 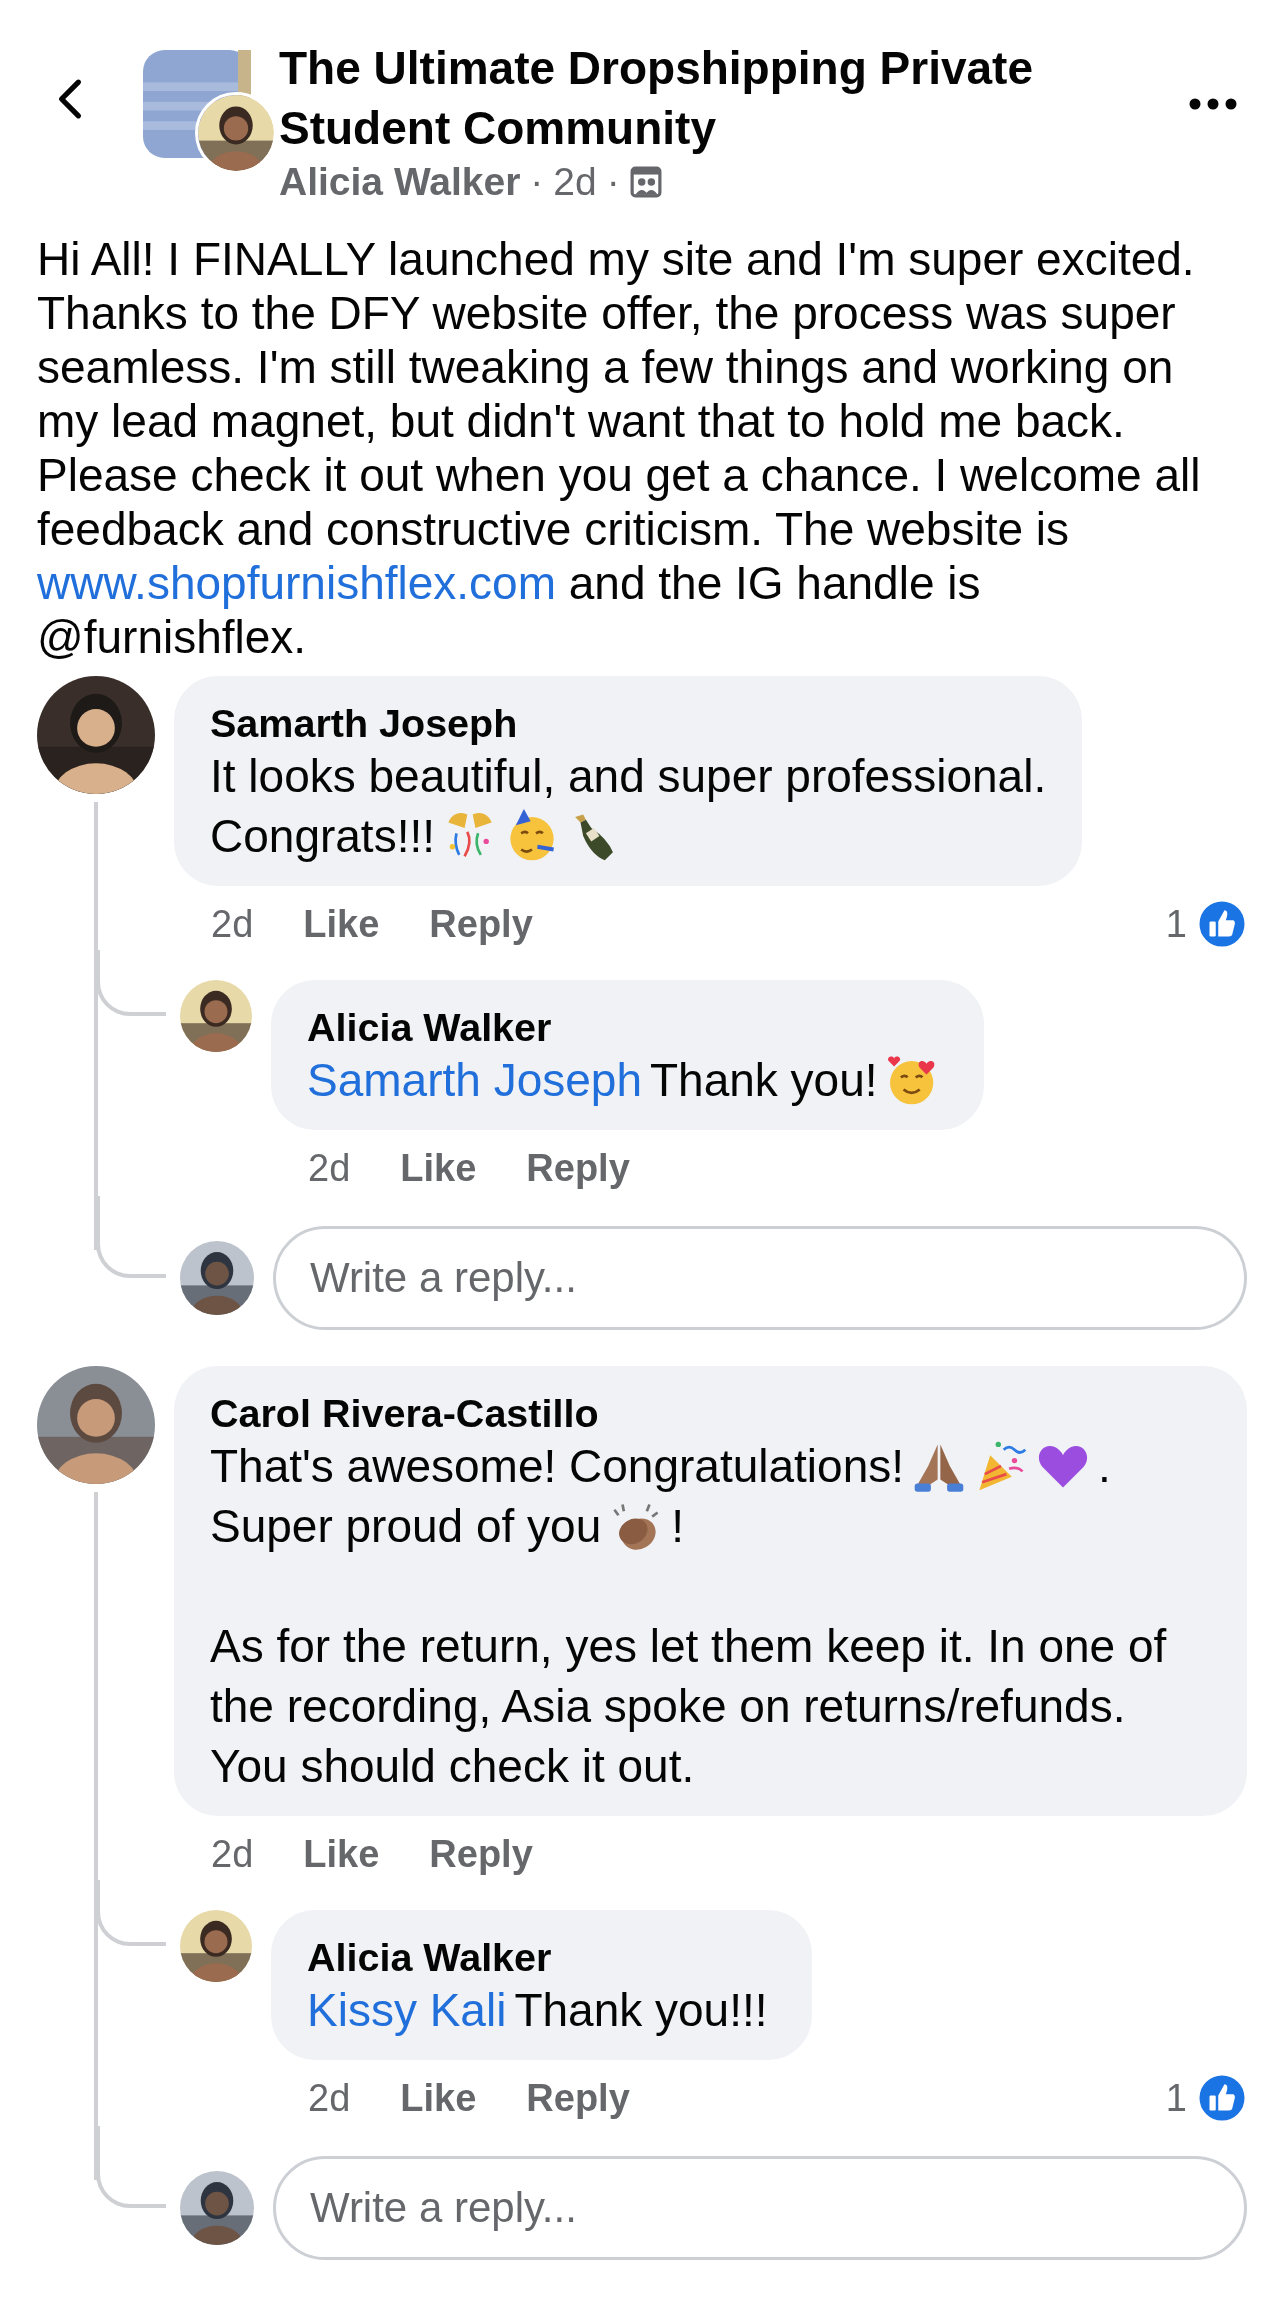 I want to click on comment-text: Thank you!!!, so click(x=641, y=2010).